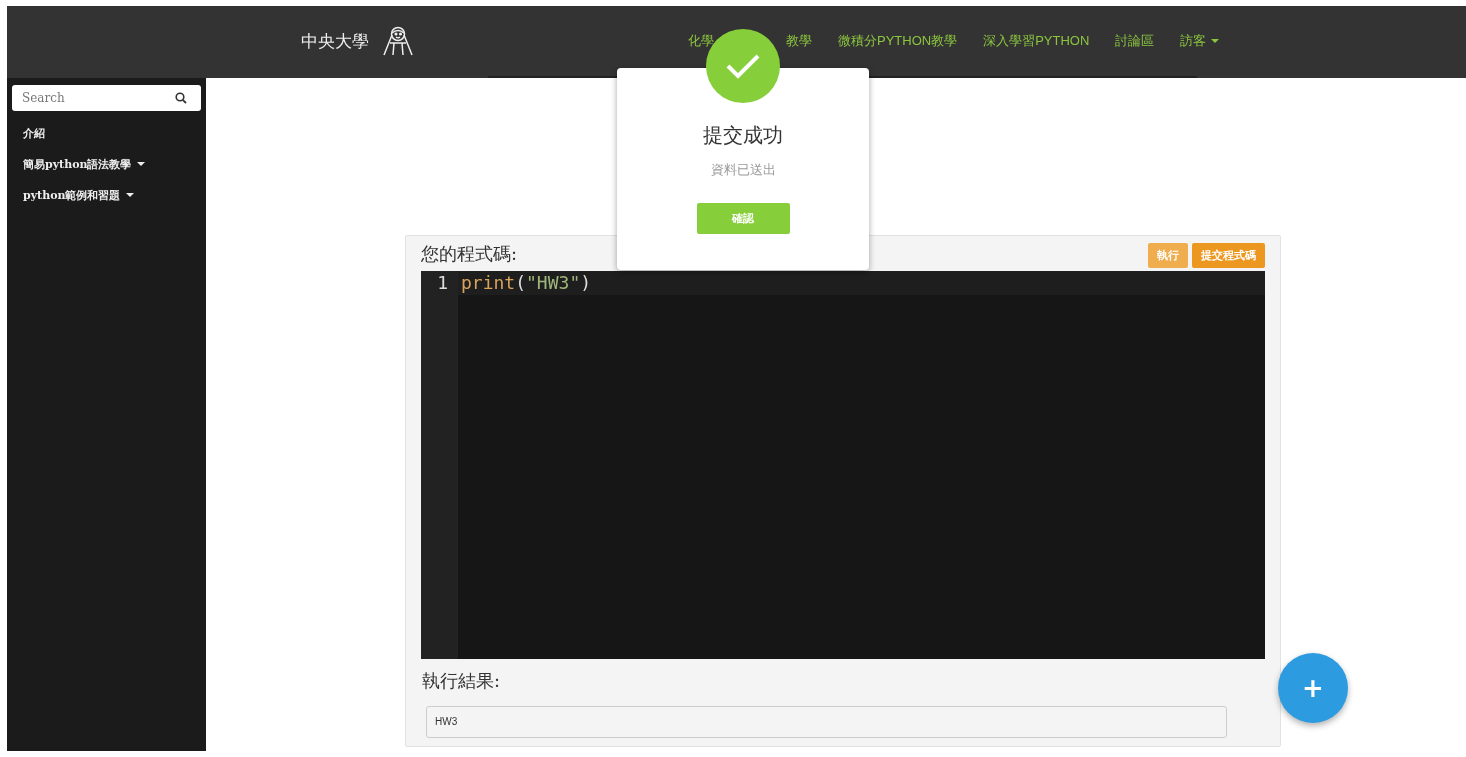 This screenshot has width=1466, height=757. What do you see at coordinates (826, 722) in the screenshot?
I see `output-field: HW3` at bounding box center [826, 722].